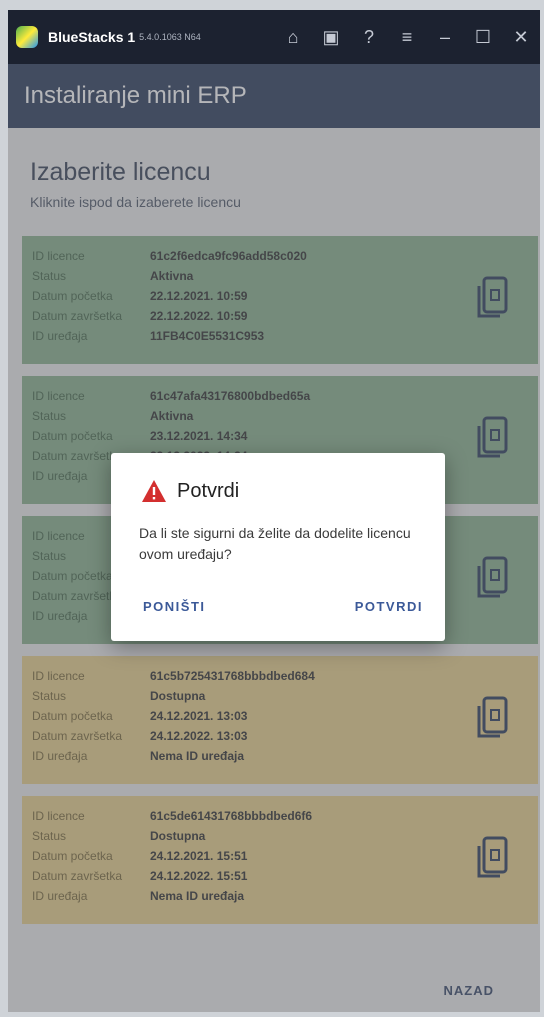 The width and height of the screenshot is (544, 1017). I want to click on bluestacks-logo-icon, so click(27, 37).